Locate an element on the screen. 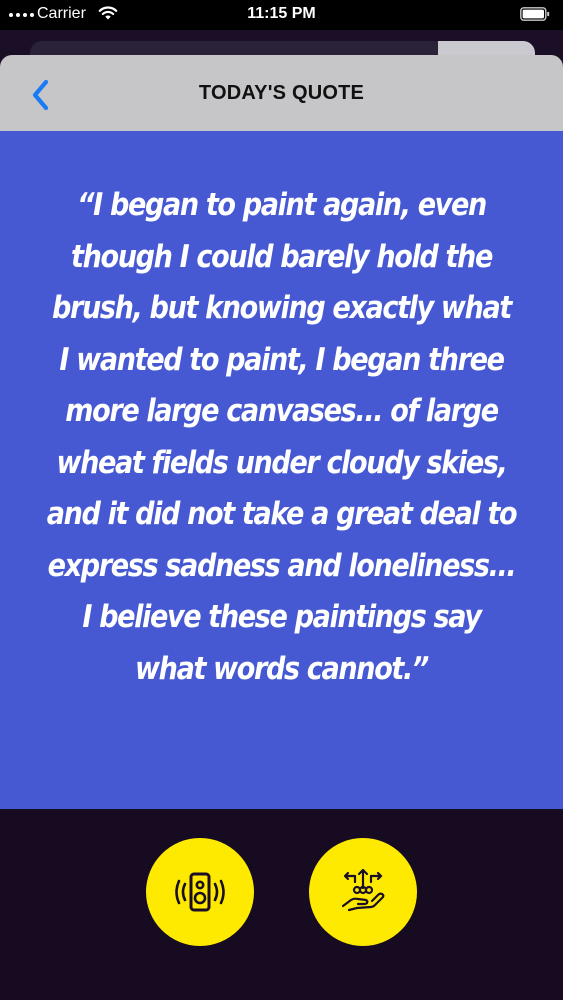  clock: 11:15 PM is located at coordinates (281, 13).